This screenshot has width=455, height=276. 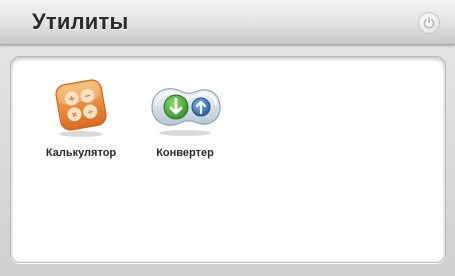 What do you see at coordinates (186, 112) in the screenshot?
I see `converter-icon` at bounding box center [186, 112].